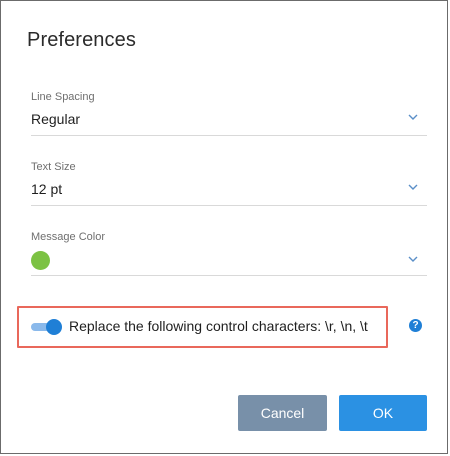  Describe the element at coordinates (53, 167) in the screenshot. I see `text-size-label: Text Size` at that location.